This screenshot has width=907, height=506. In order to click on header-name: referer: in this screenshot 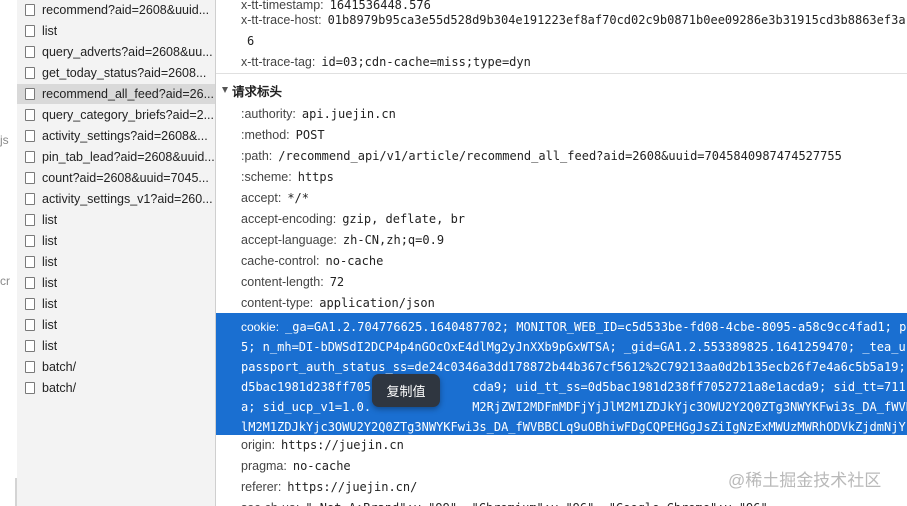, I will do `click(261, 486)`.